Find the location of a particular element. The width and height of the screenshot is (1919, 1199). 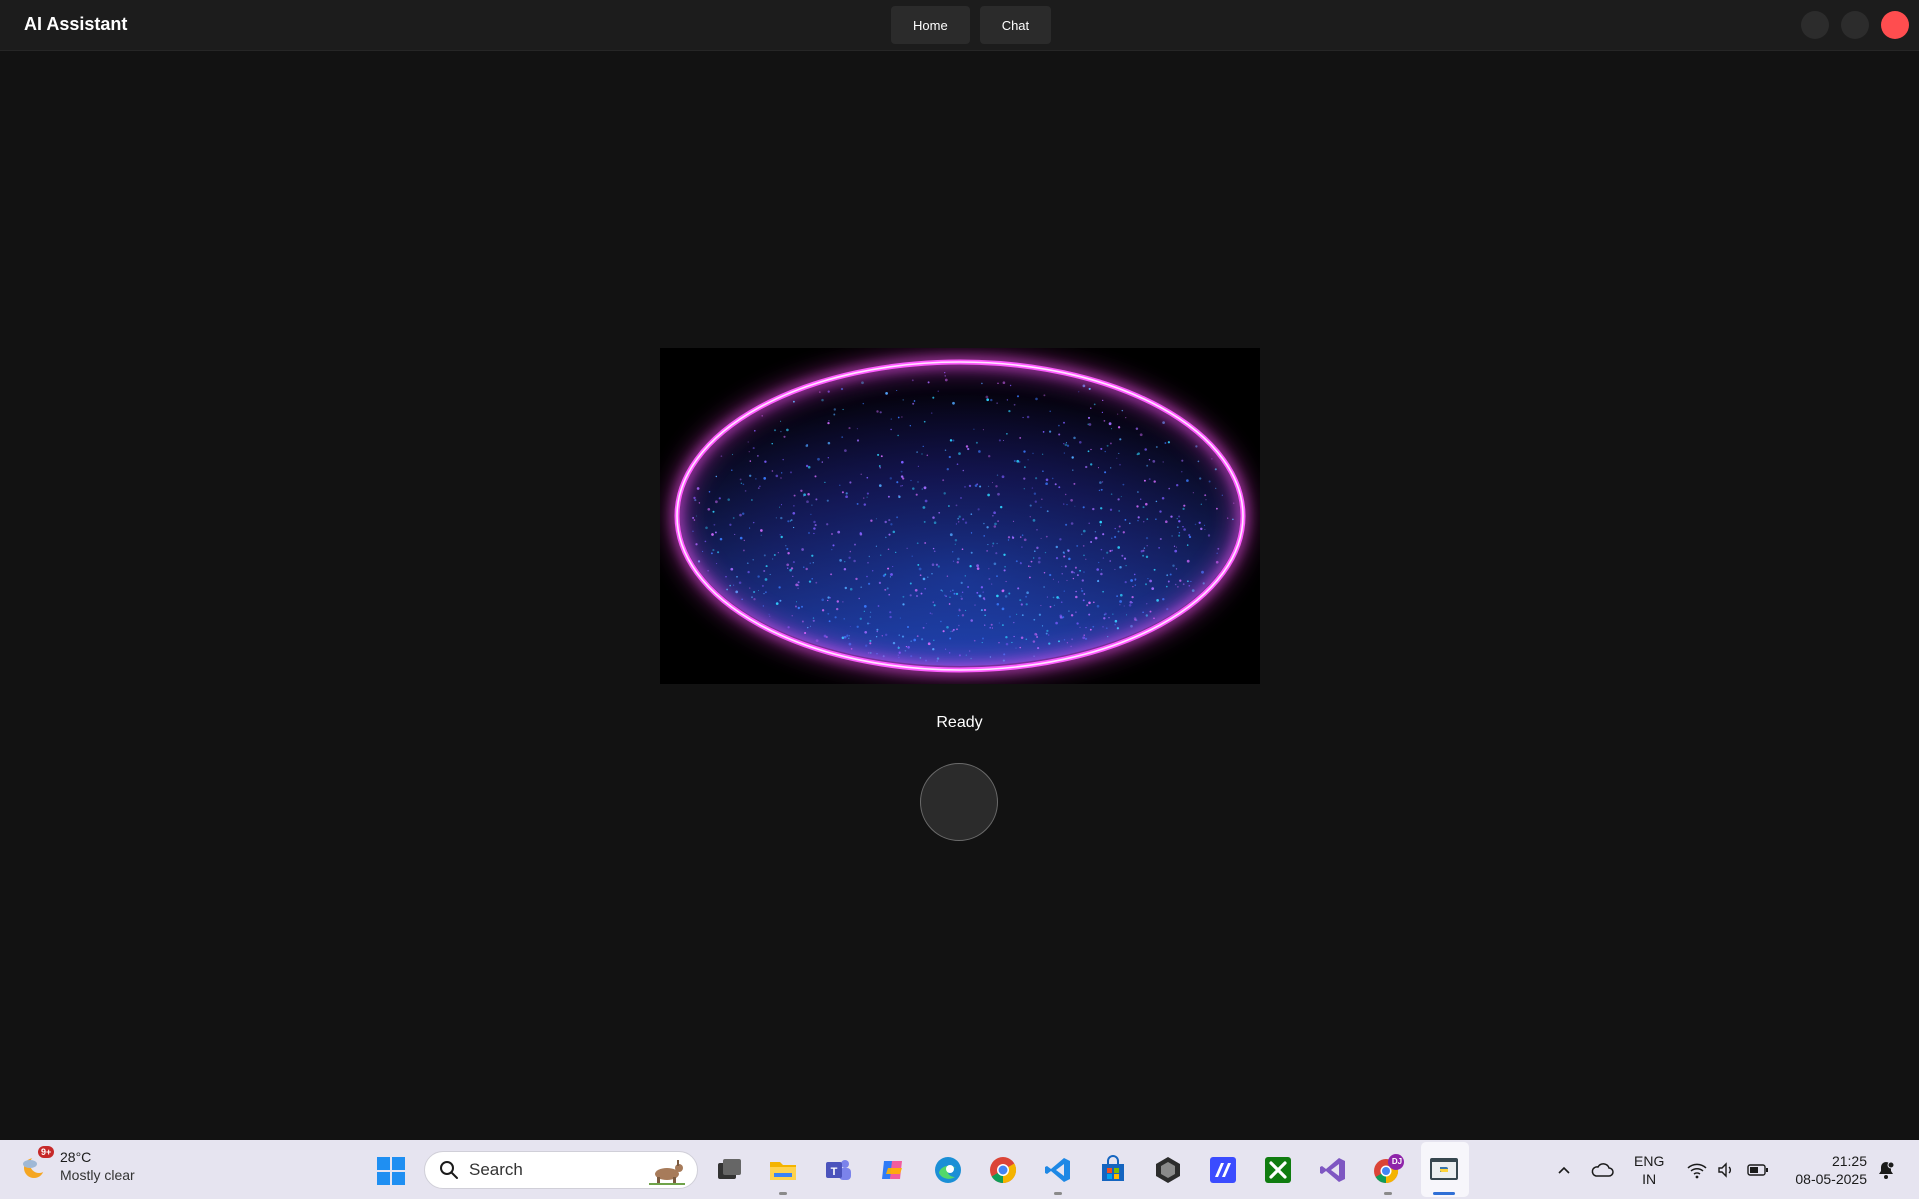

orb-graphic is located at coordinates (960, 516).